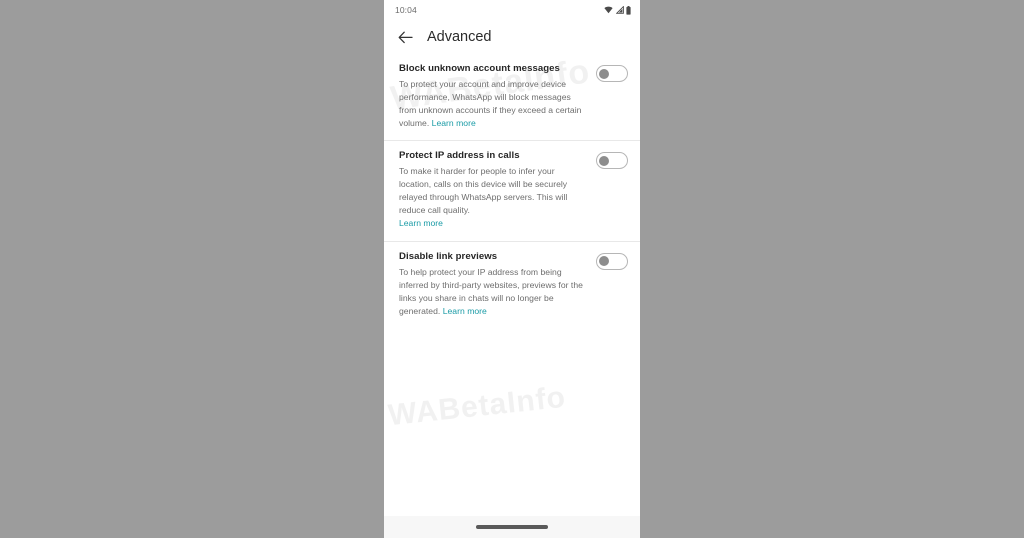 The image size is (1024, 538). Describe the element at coordinates (608, 10) in the screenshot. I see `wifi-icon` at that location.